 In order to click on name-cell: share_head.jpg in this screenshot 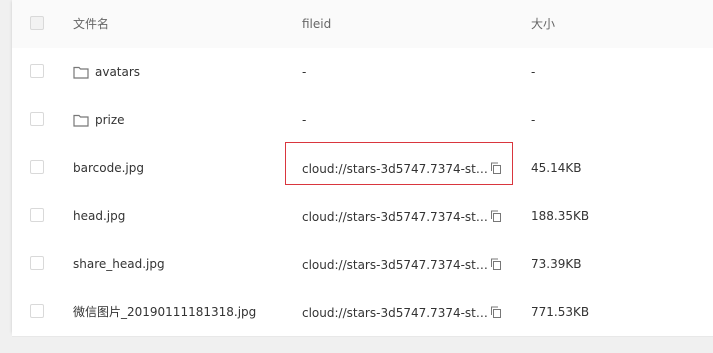, I will do `click(119, 264)`.